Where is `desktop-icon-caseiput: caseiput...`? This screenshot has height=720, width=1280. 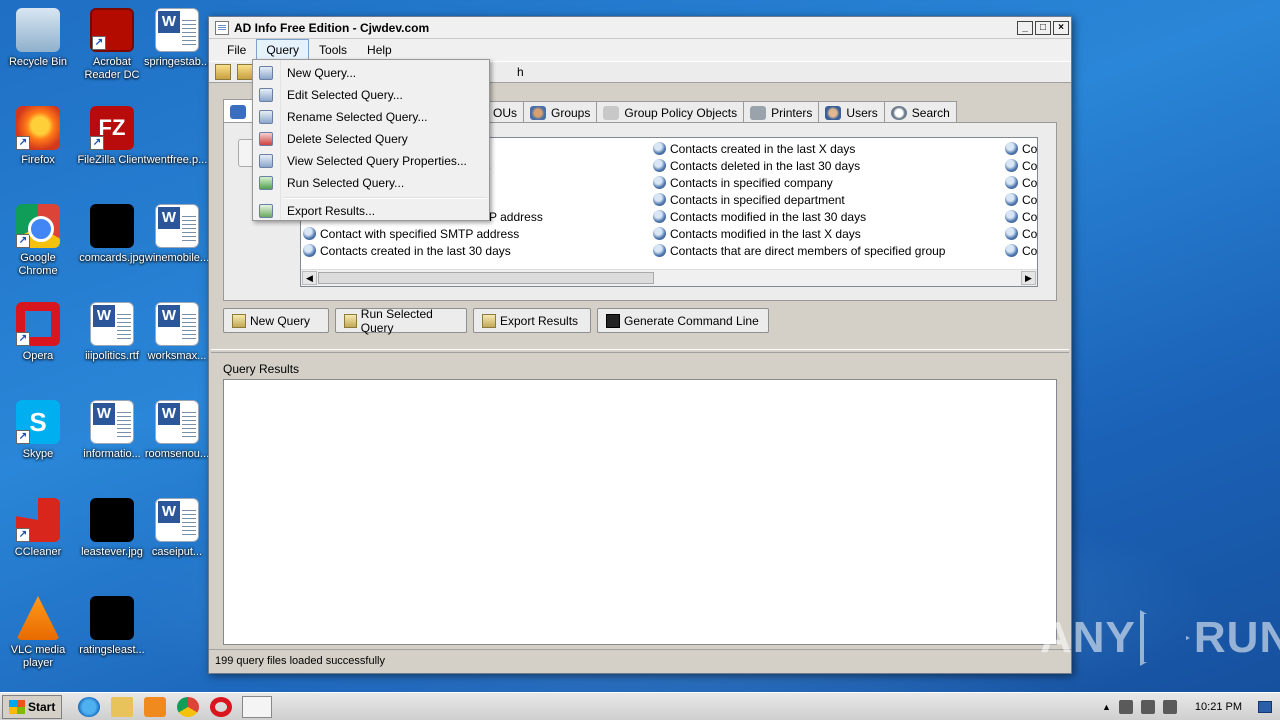
desktop-icon-caseiput: caseiput... is located at coordinates (177, 528).